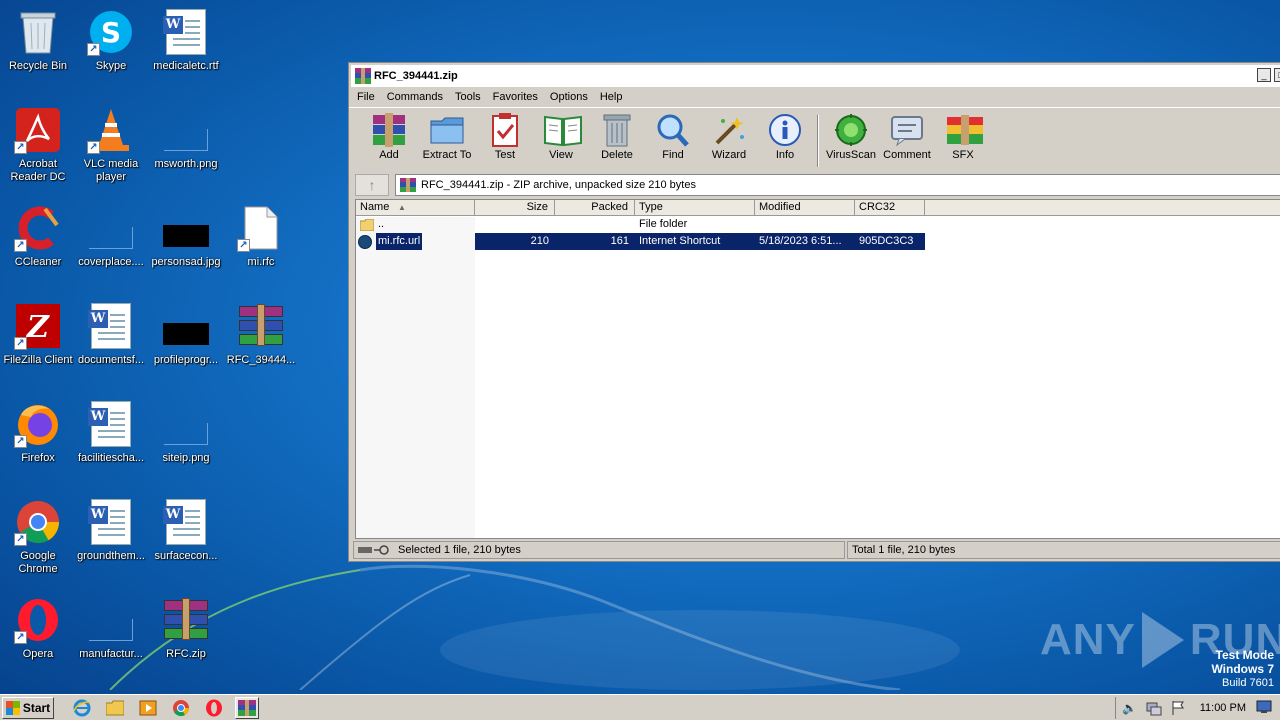 Image resolution: width=1280 pixels, height=720 pixels. What do you see at coordinates (1277, 75) in the screenshot?
I see `maximize-button: □` at bounding box center [1277, 75].